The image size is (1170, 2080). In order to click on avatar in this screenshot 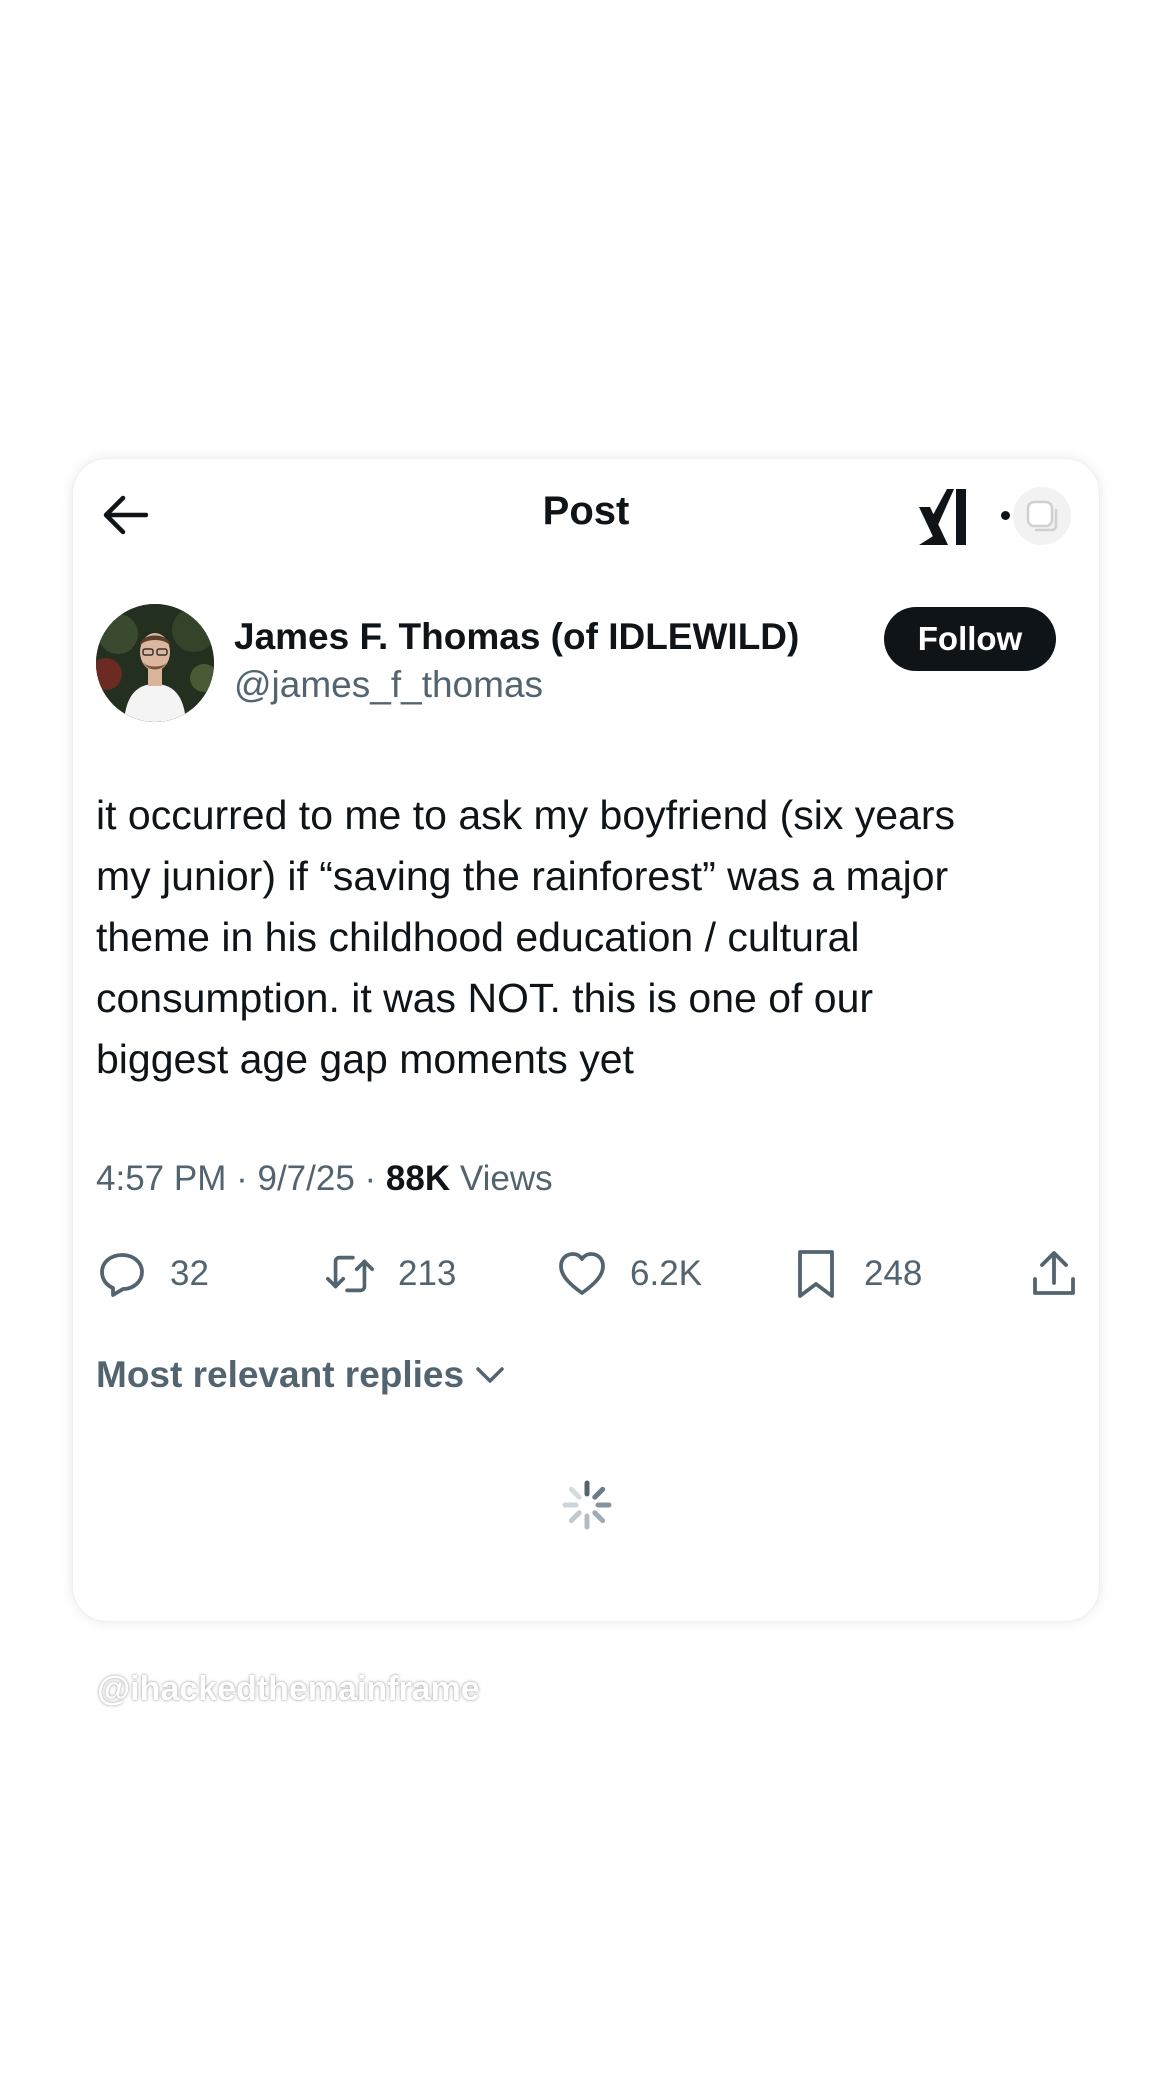, I will do `click(155, 663)`.